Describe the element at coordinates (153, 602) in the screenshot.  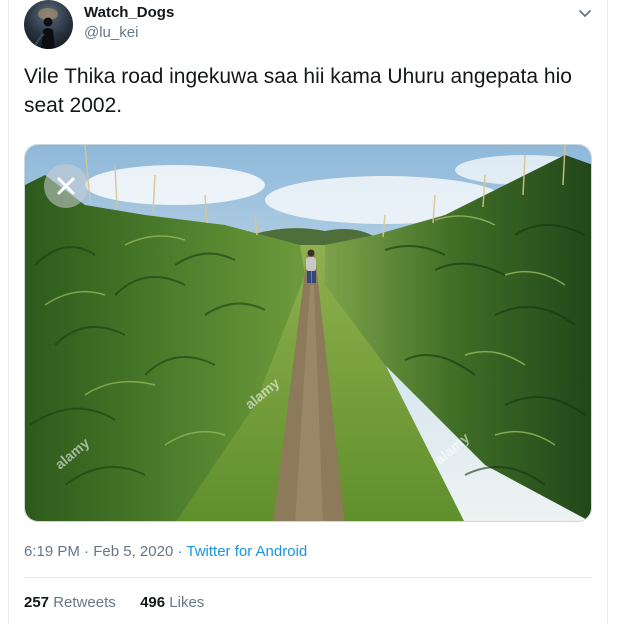
I see `likes-count: 496` at that location.